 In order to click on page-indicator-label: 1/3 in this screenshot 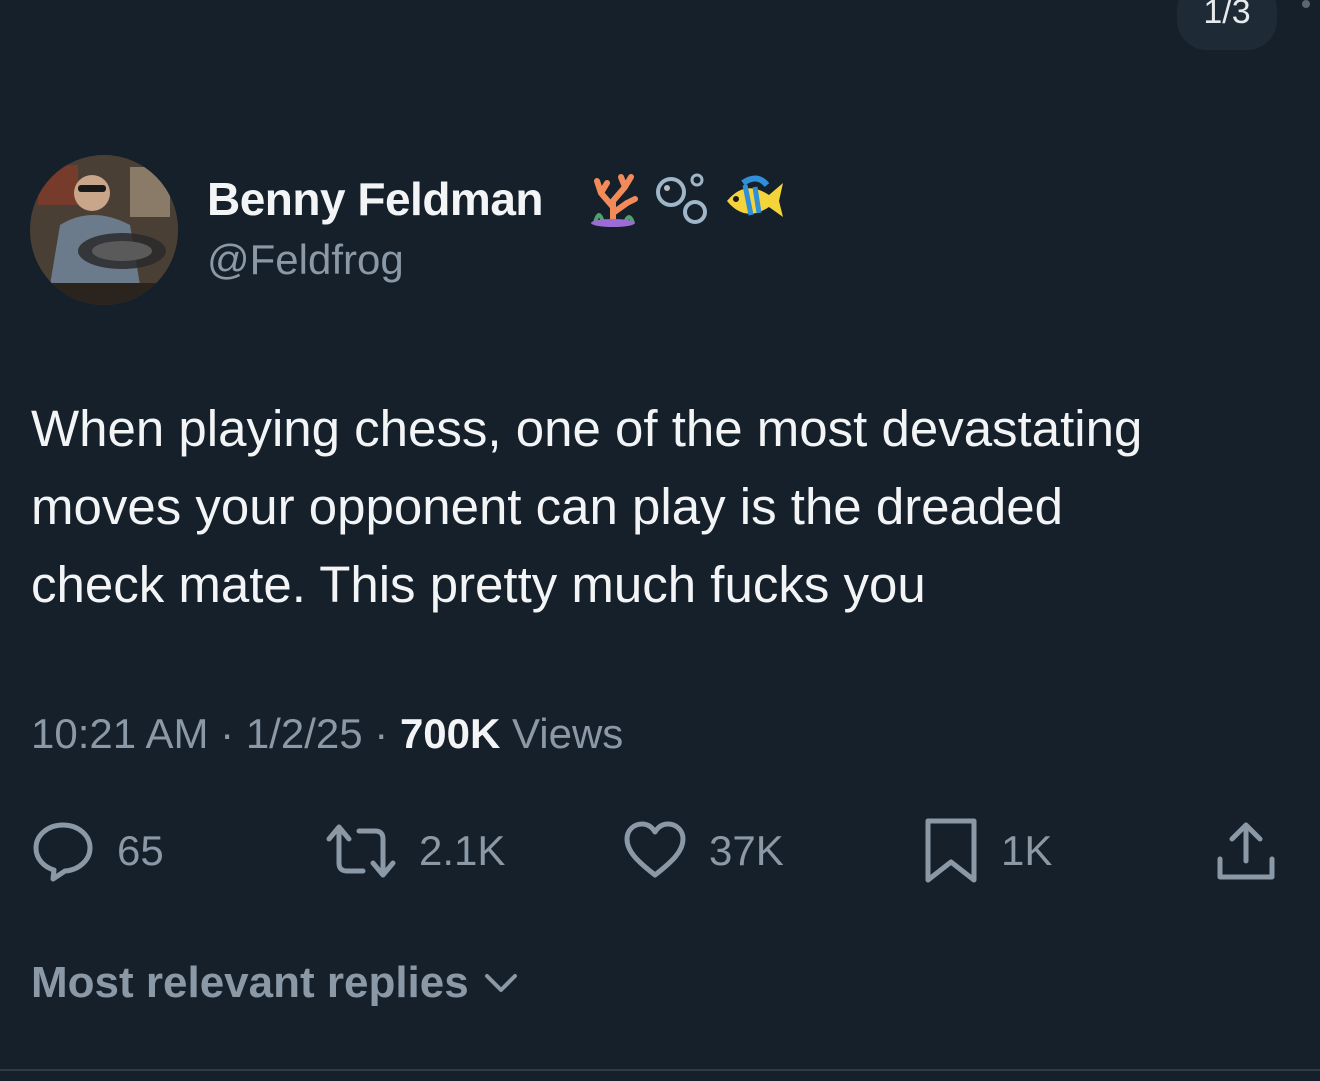, I will do `click(1227, 15)`.